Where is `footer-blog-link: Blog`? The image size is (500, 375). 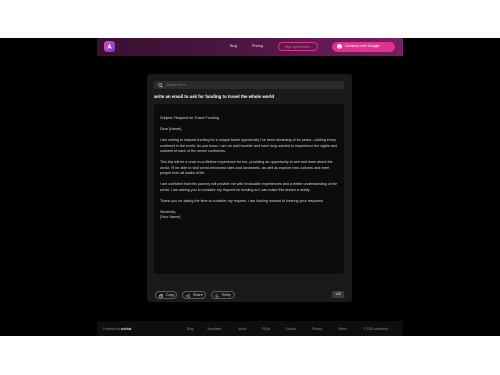 footer-blog-link: Blog is located at coordinates (190, 329).